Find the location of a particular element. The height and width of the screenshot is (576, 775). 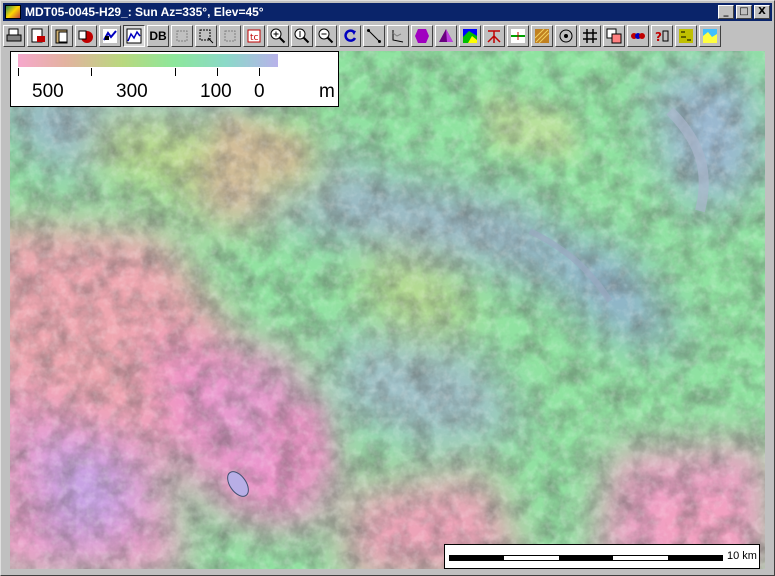

pan-button is located at coordinates (230, 36).